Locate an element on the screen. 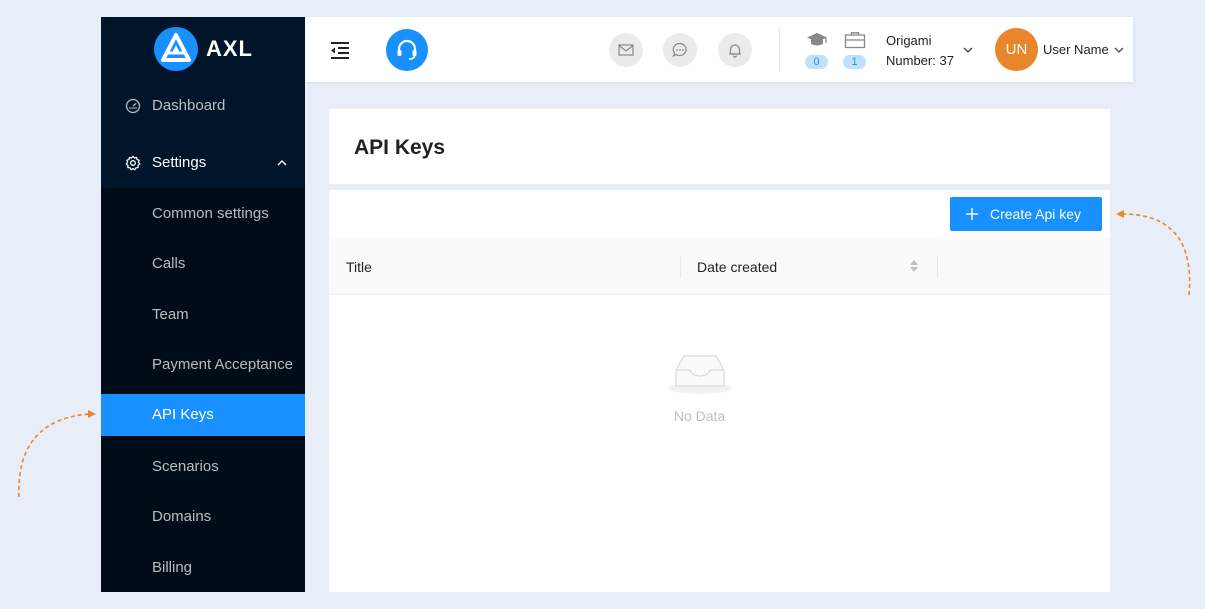 This screenshot has width=1205, height=609. table-header: Title Date created is located at coordinates (719, 266).